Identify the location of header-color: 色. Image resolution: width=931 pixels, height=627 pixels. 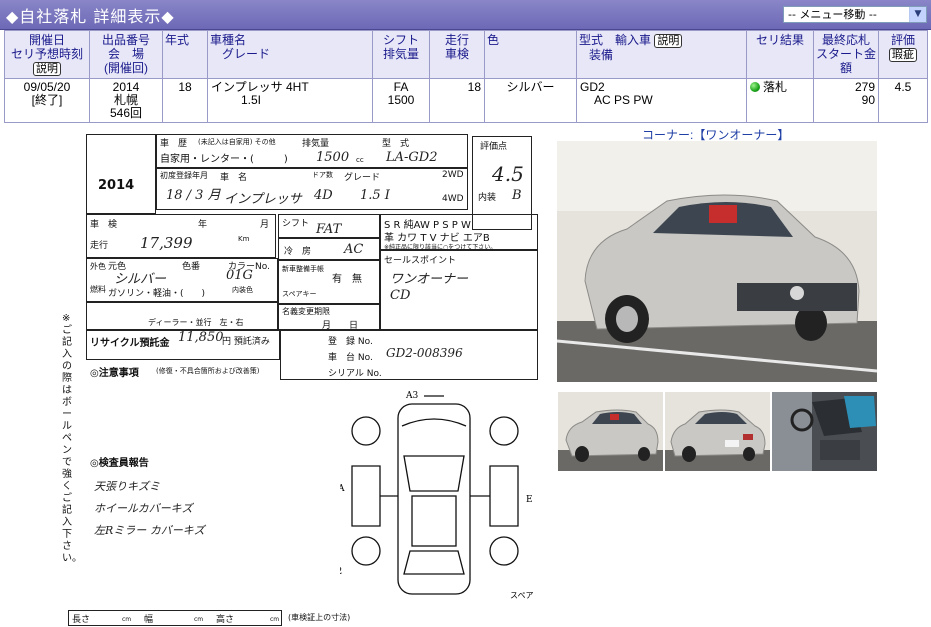
(530, 54).